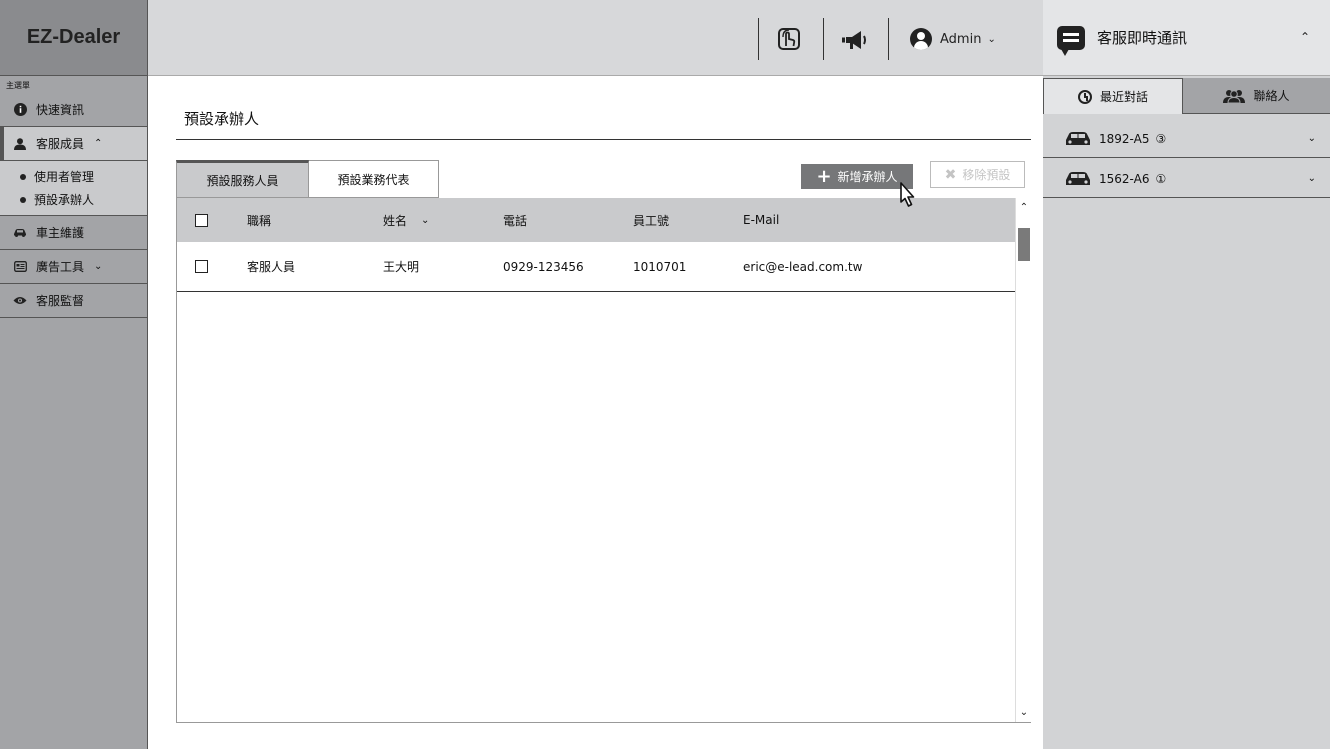  What do you see at coordinates (60, 144) in the screenshot?
I see `sidebar-item-label: 客服成員` at bounding box center [60, 144].